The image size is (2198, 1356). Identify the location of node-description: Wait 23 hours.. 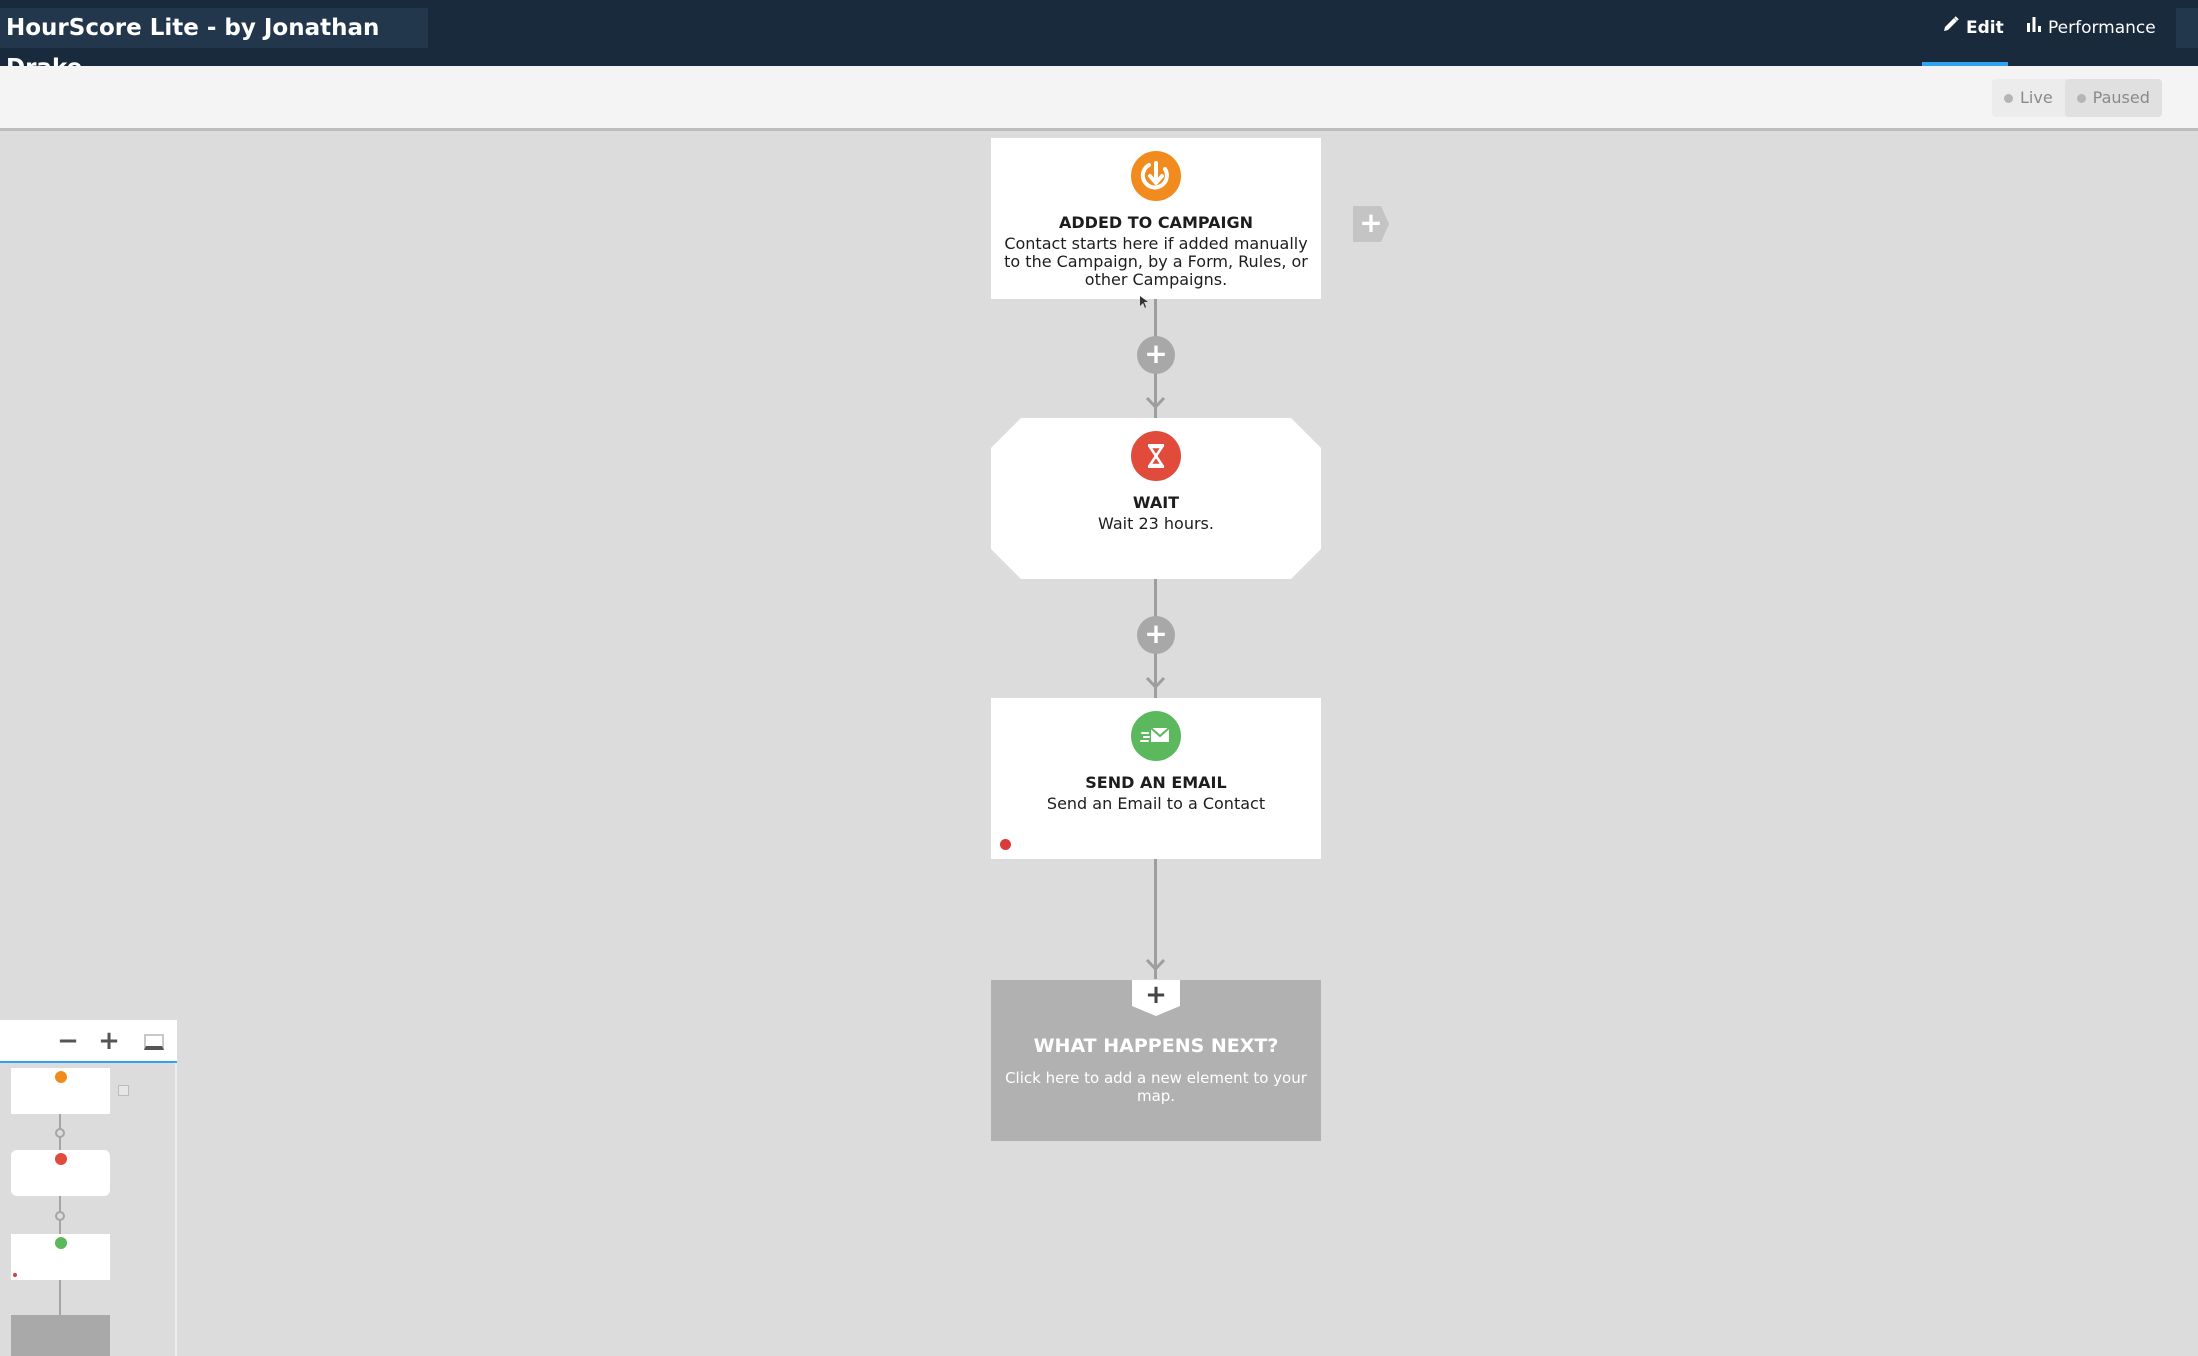
(1156, 523).